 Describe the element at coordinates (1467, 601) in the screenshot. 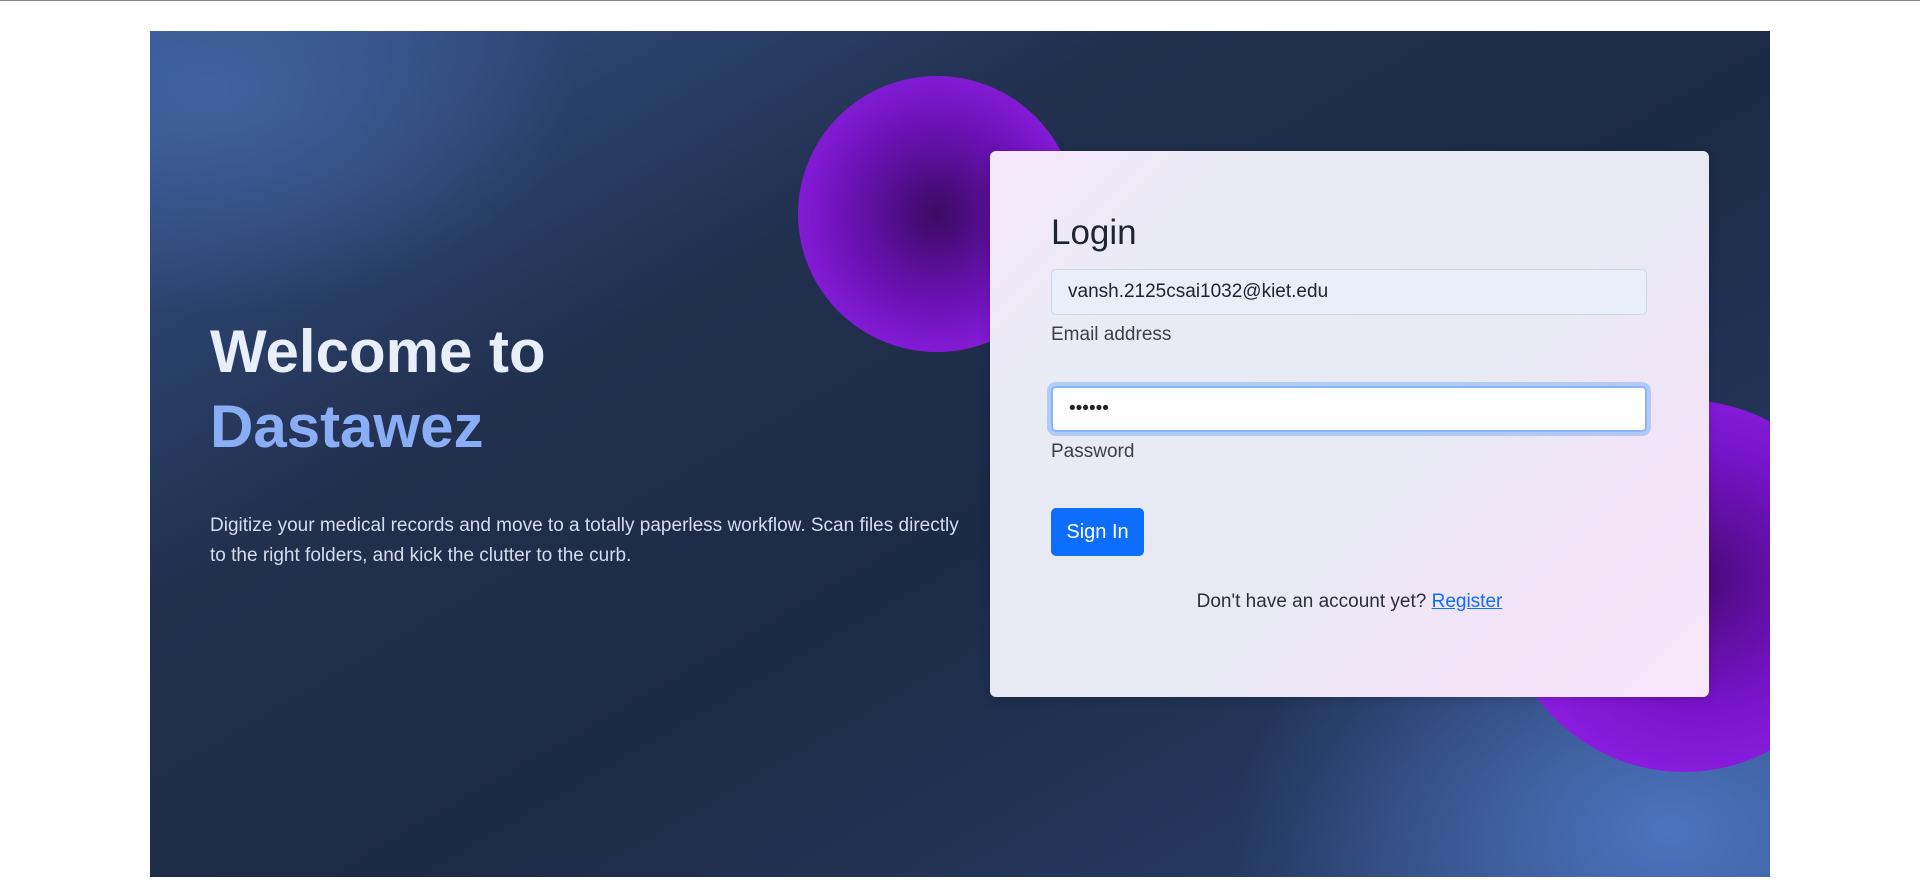

I see `register-link: Register` at that location.